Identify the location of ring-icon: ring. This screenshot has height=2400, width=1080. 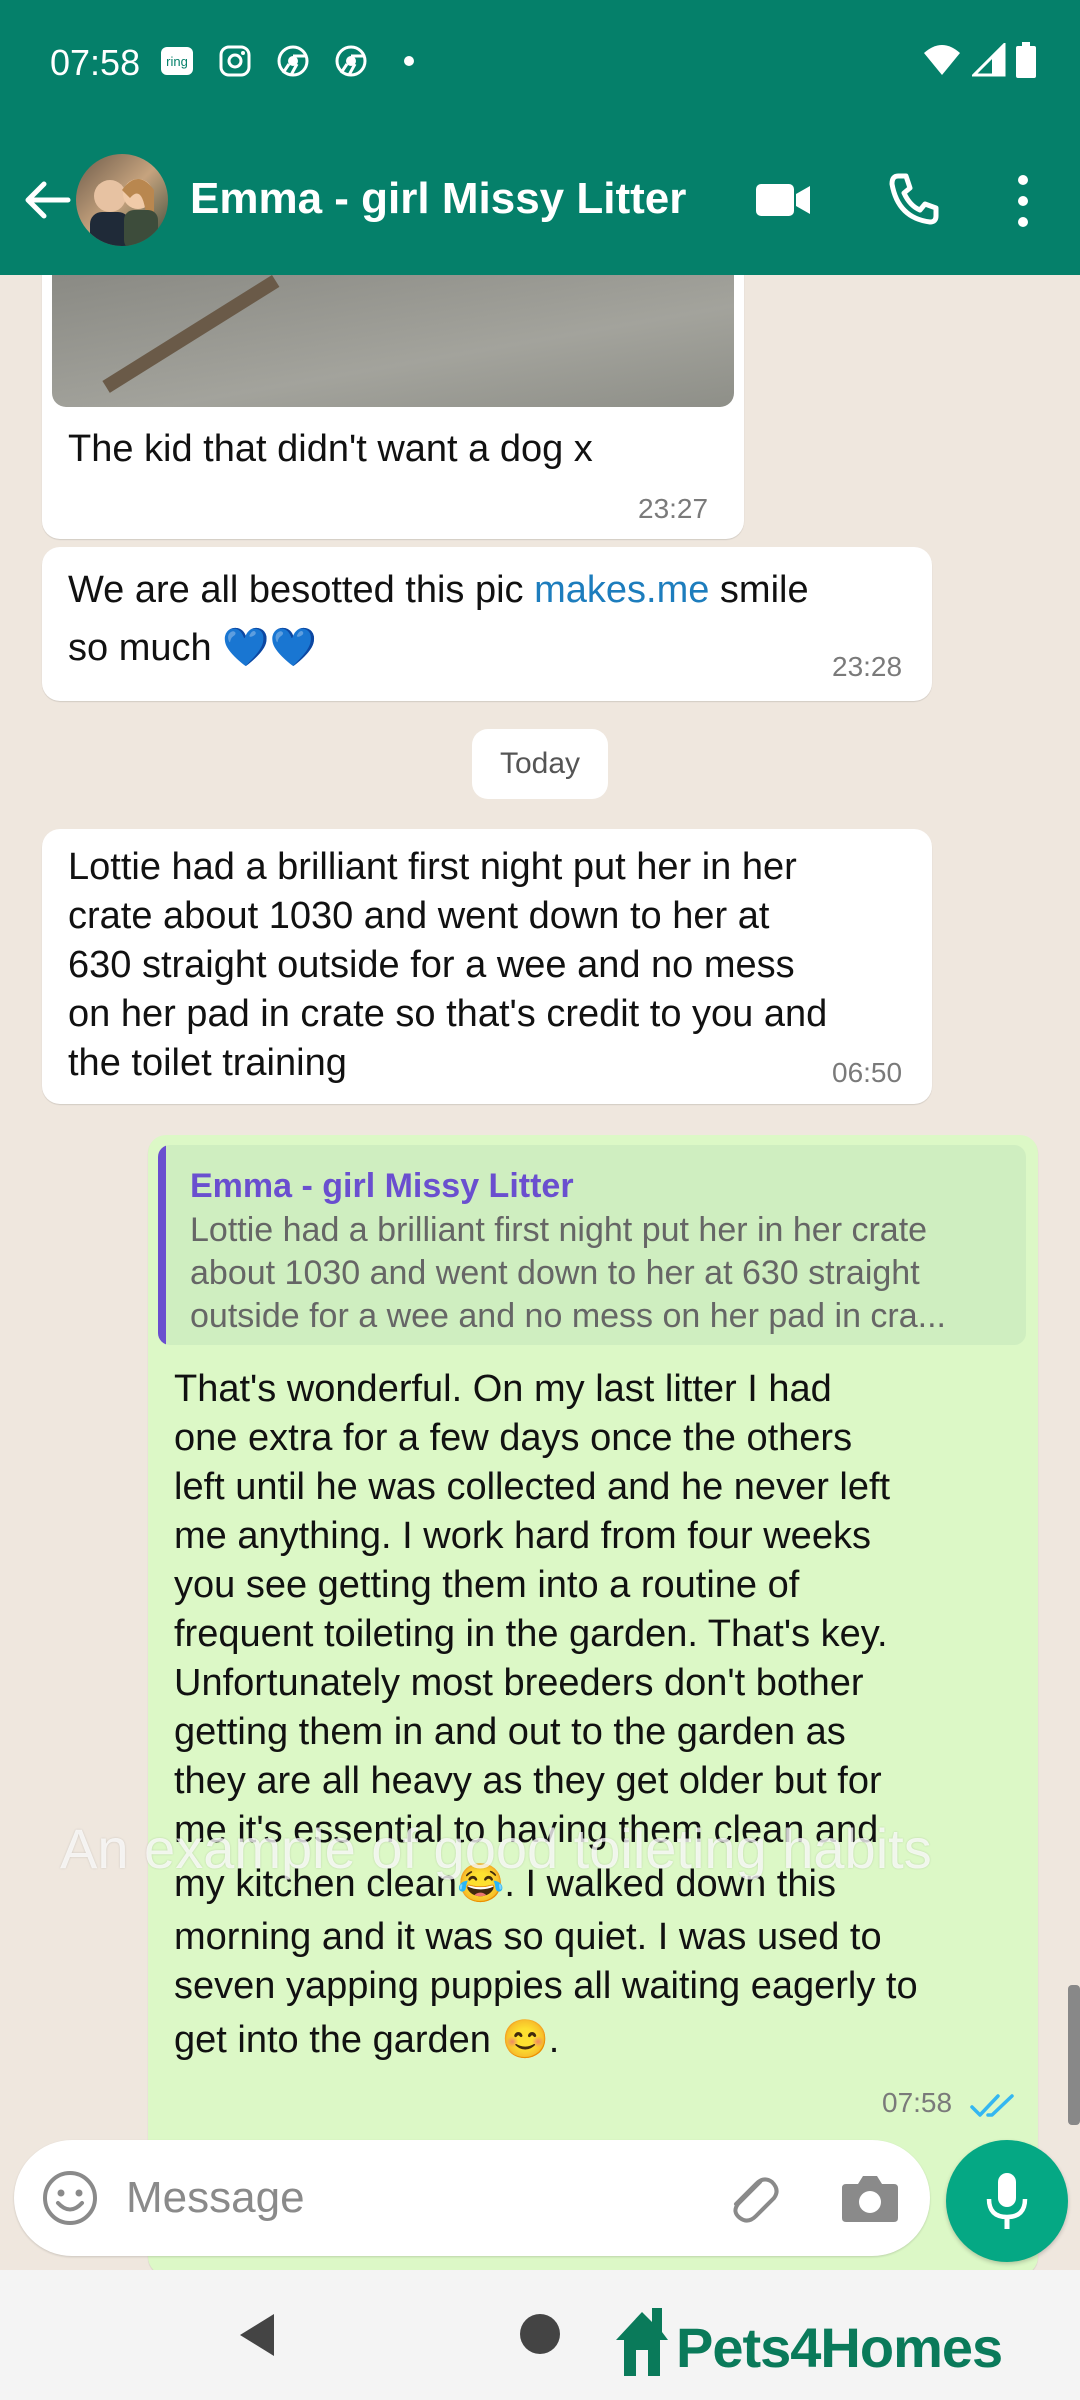
(177, 61).